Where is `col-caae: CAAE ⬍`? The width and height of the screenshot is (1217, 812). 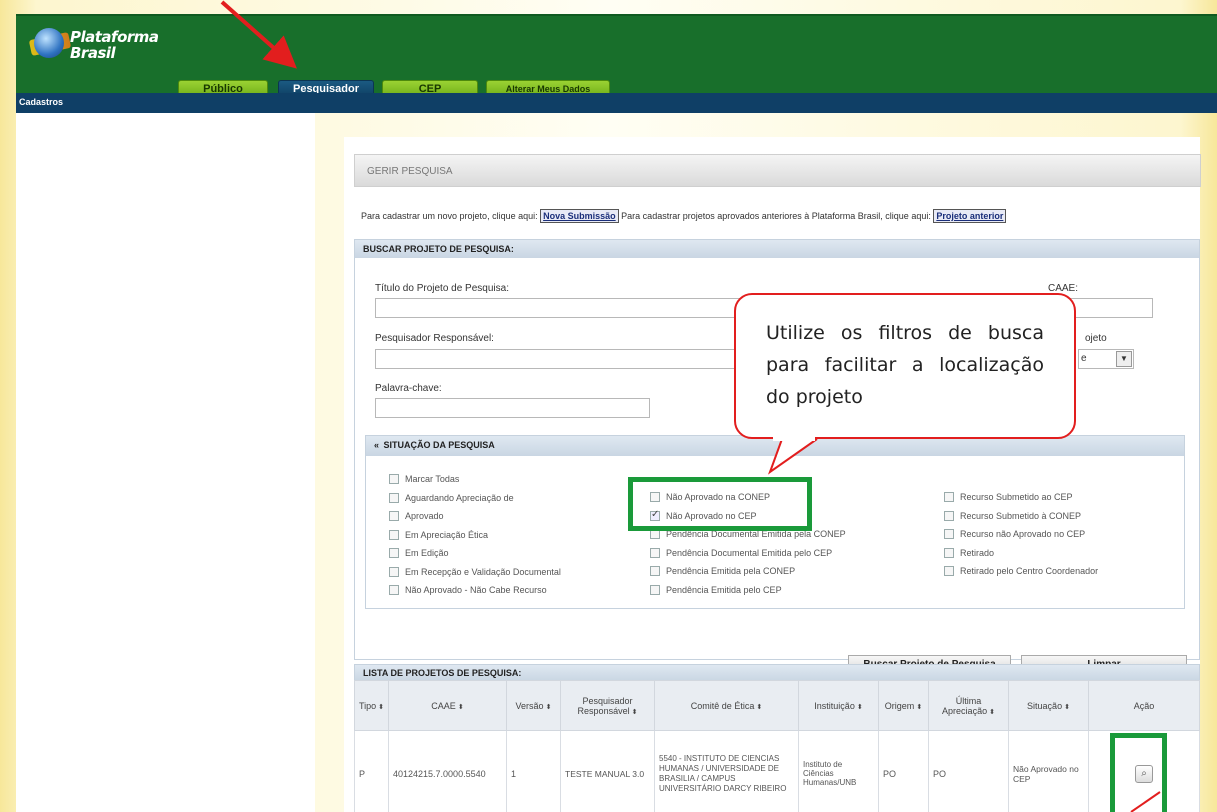
col-caae: CAAE ⬍ is located at coordinates (447, 705).